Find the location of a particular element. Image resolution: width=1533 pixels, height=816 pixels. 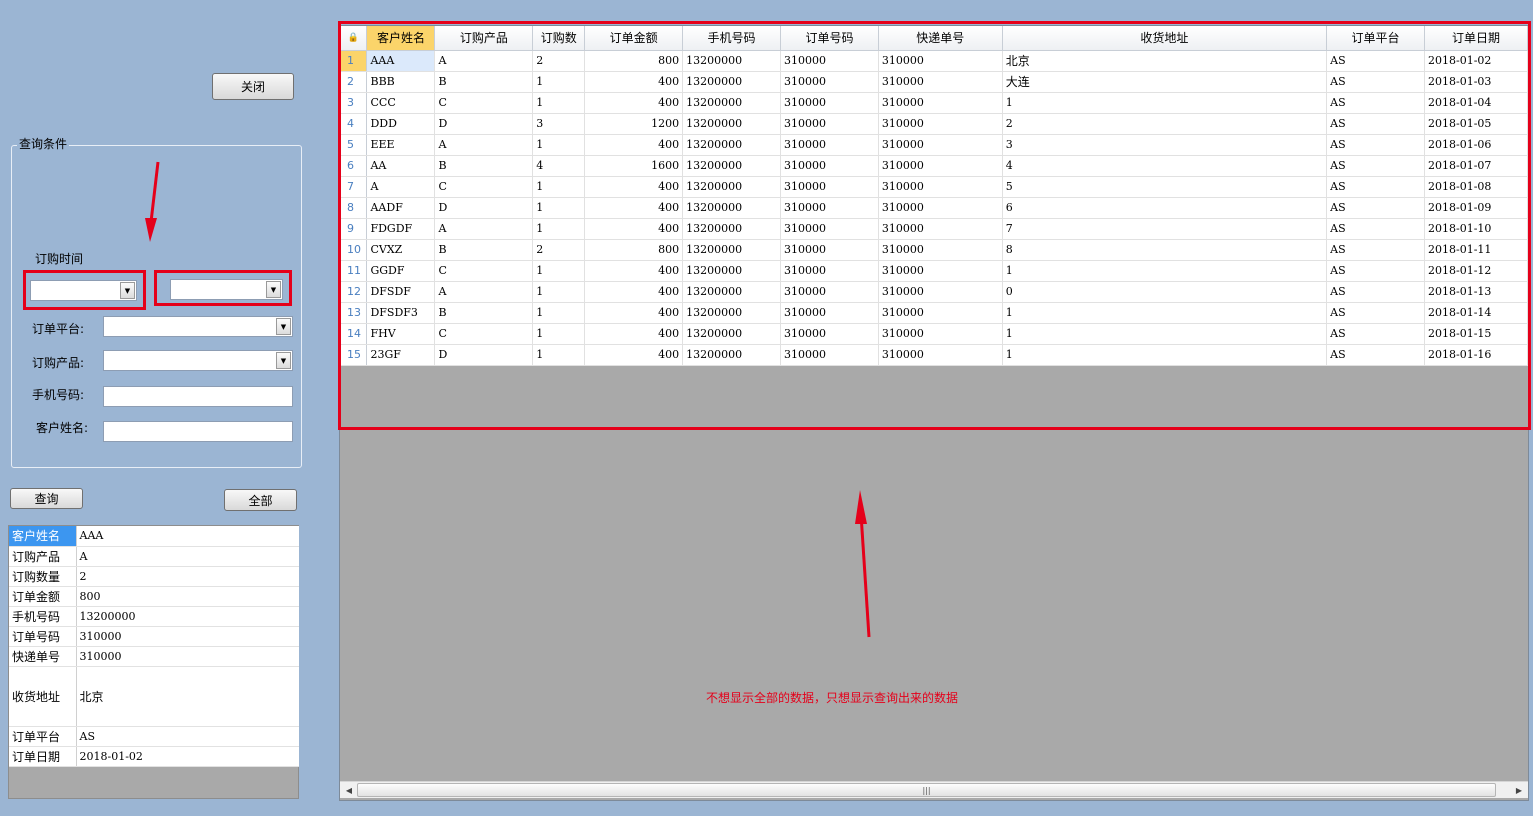

arrow-down-head is located at coordinates (151, 230).